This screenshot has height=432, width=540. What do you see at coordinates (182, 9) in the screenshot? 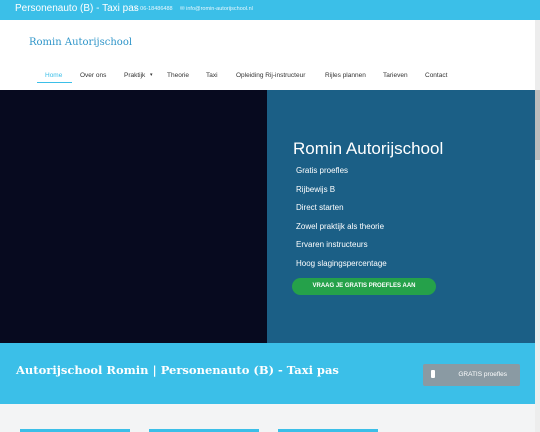
I see `mail-icon: ✉` at bounding box center [182, 9].